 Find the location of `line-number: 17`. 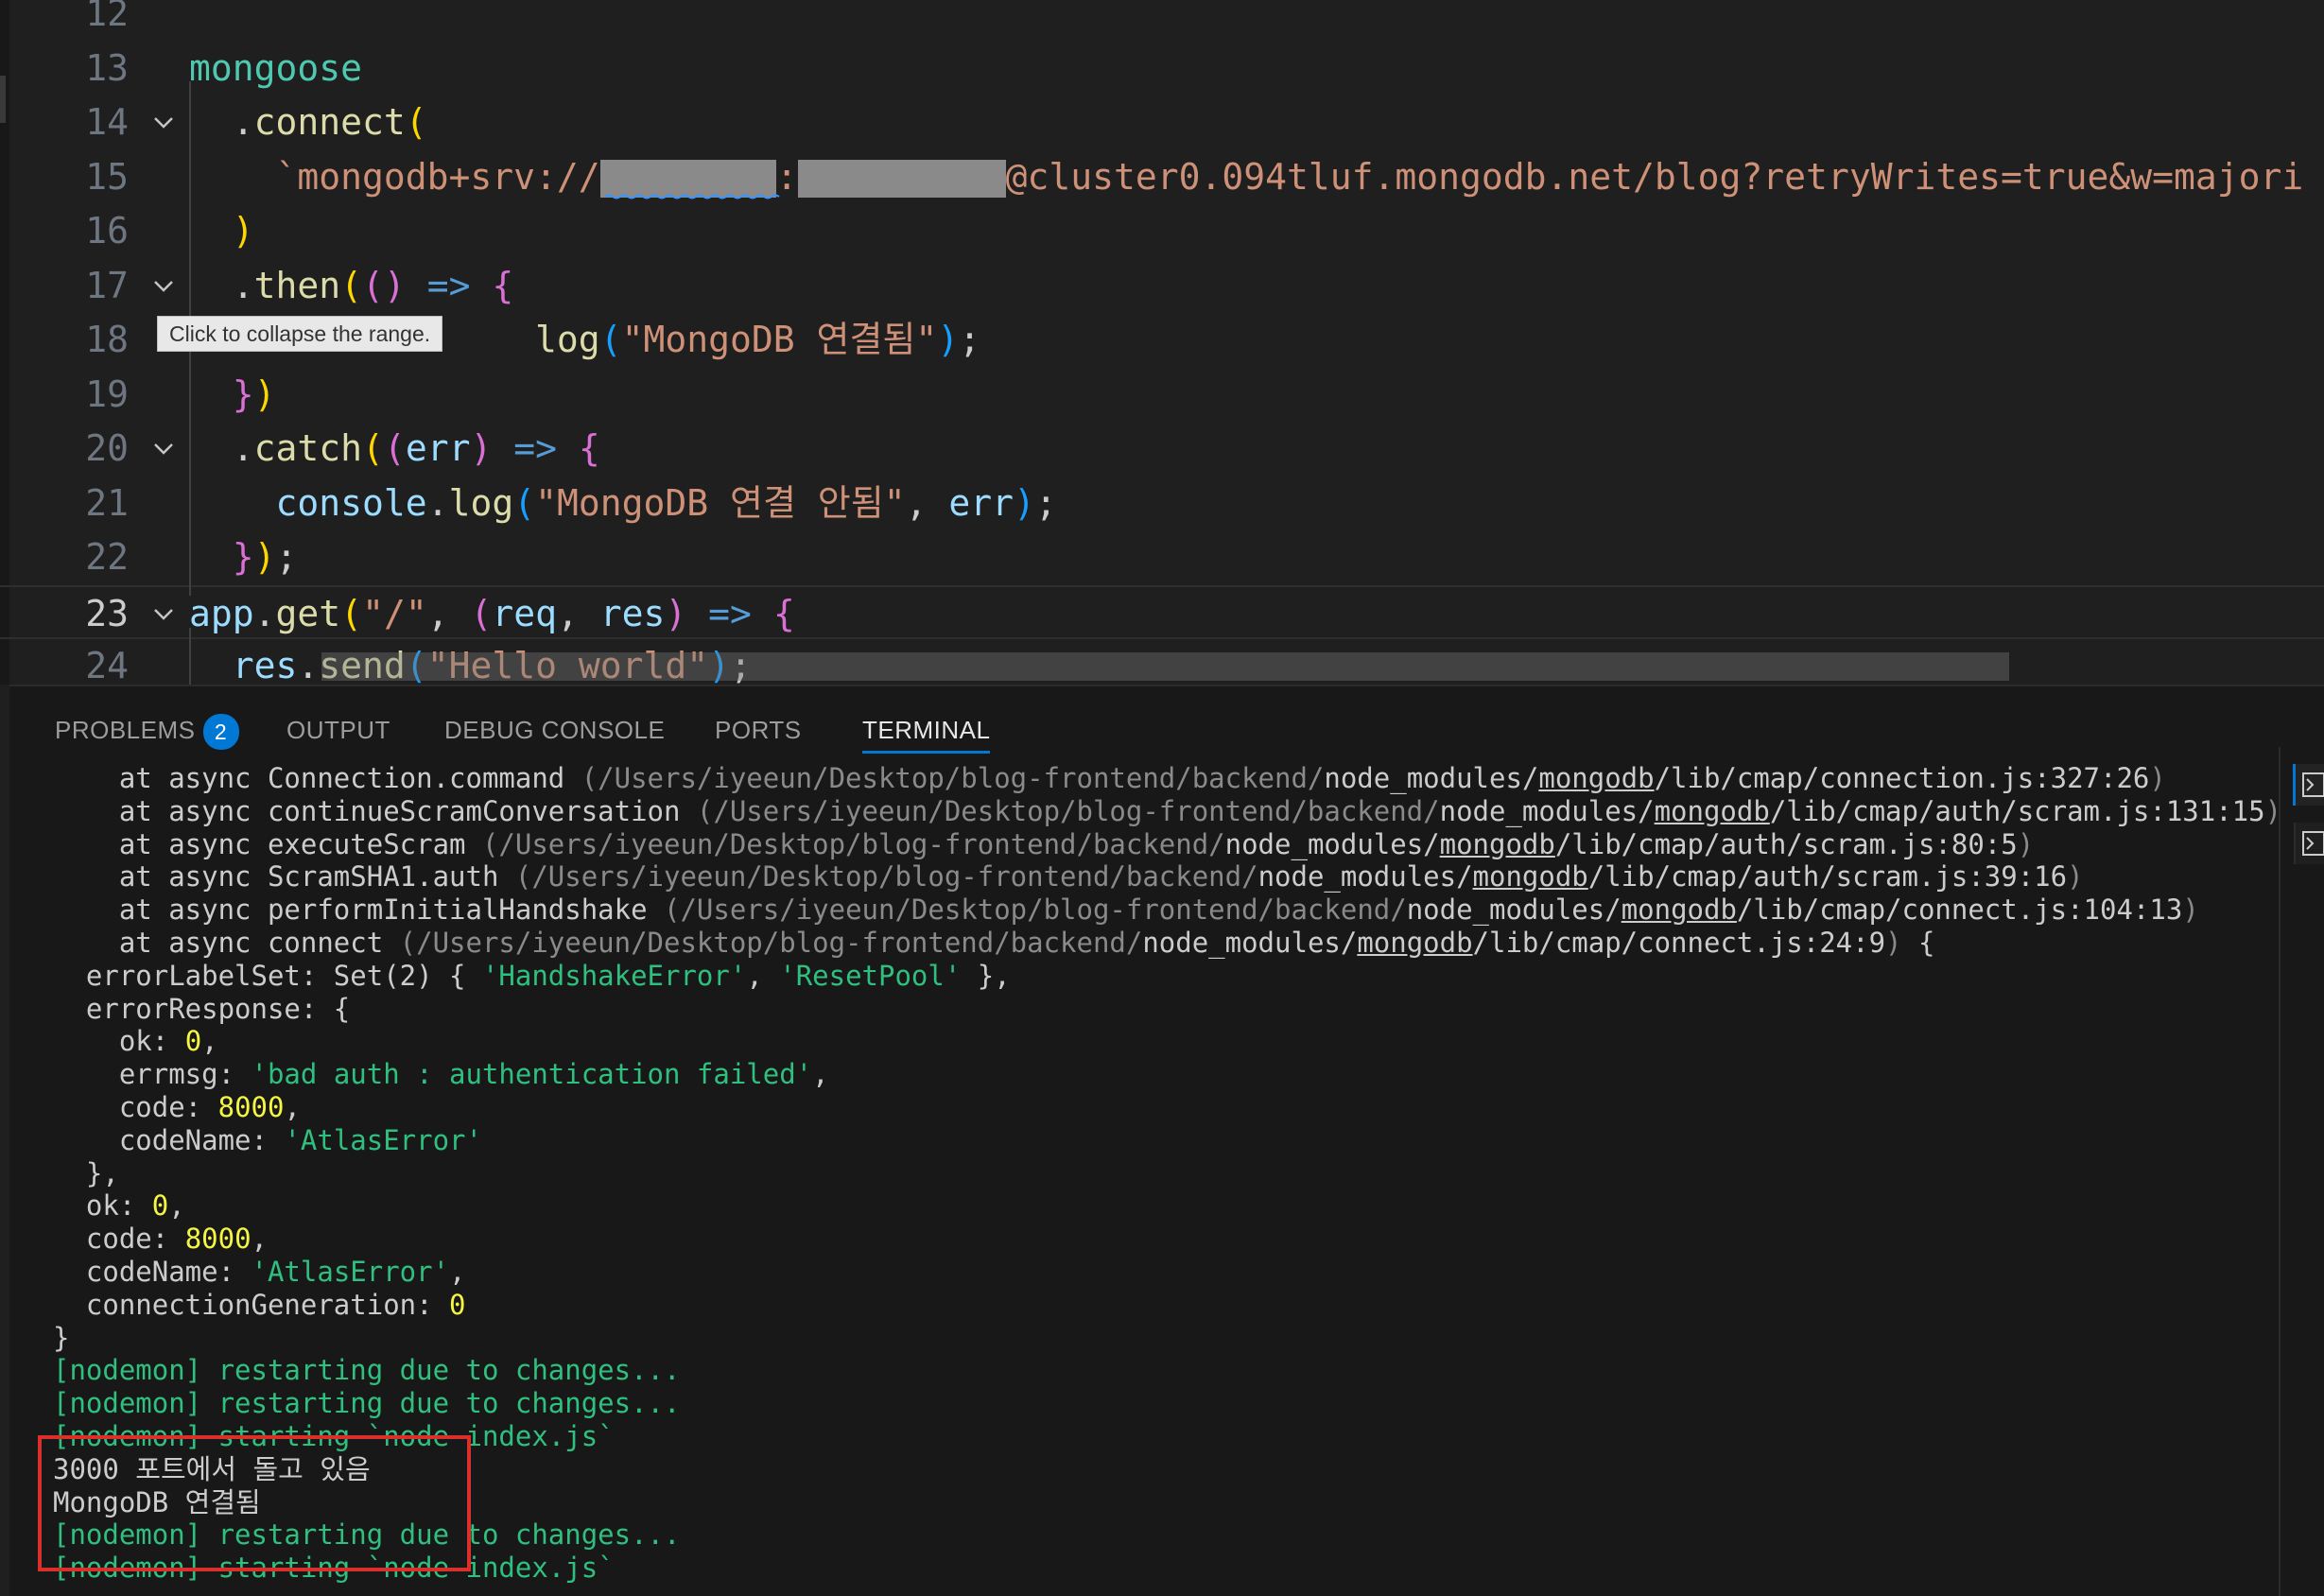

line-number: 17 is located at coordinates (107, 285).